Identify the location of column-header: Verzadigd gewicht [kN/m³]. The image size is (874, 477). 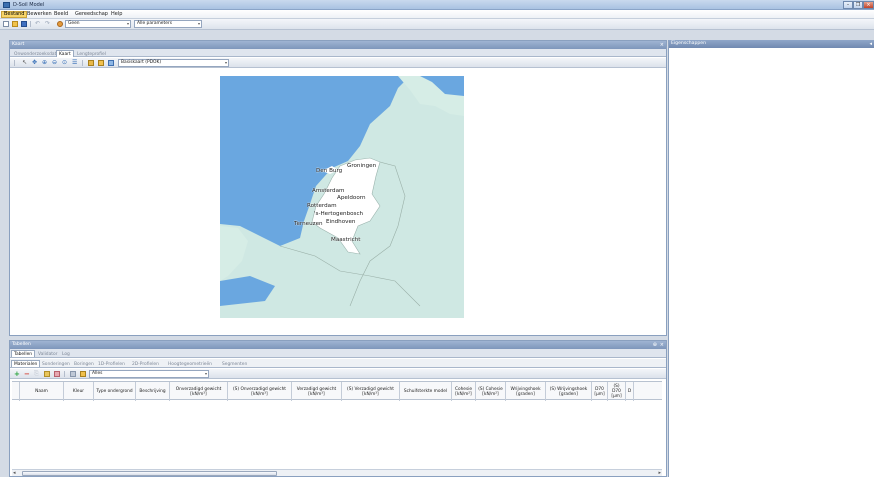
(317, 391).